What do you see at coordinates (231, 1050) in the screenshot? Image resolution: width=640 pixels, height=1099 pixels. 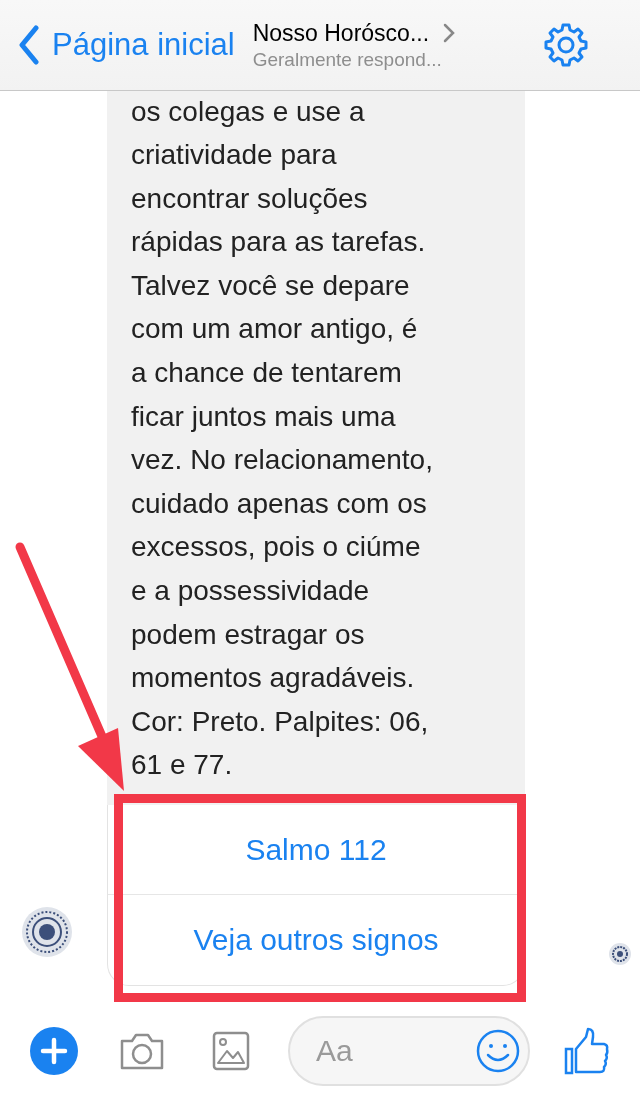 I see `image-icon` at bounding box center [231, 1050].